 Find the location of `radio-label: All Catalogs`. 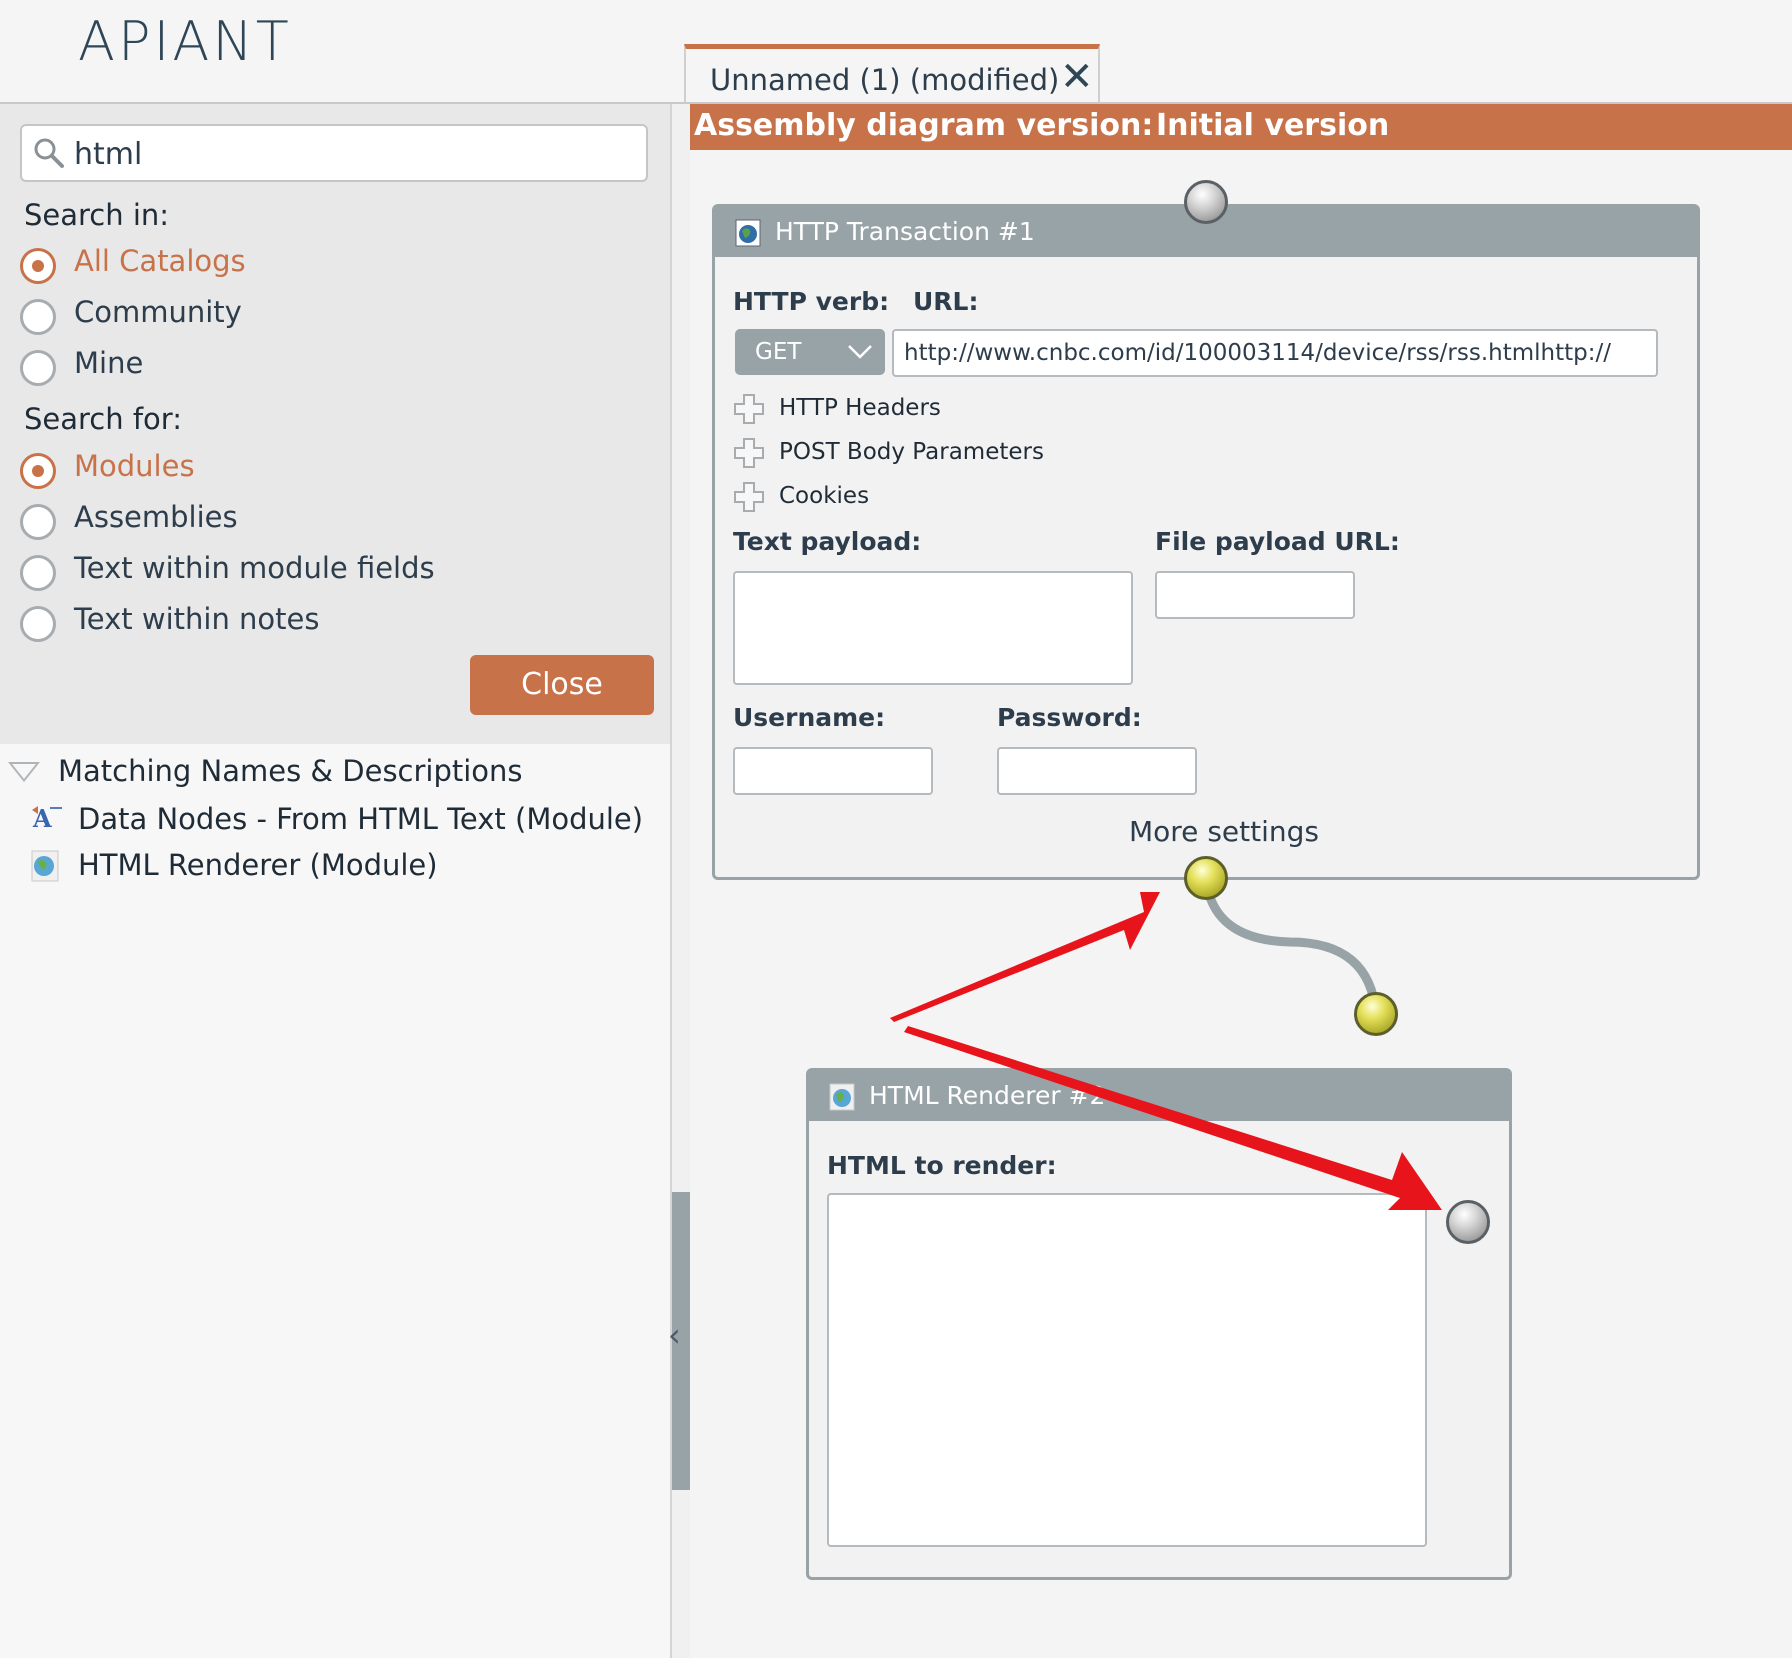

radio-label: All Catalogs is located at coordinates (160, 261).